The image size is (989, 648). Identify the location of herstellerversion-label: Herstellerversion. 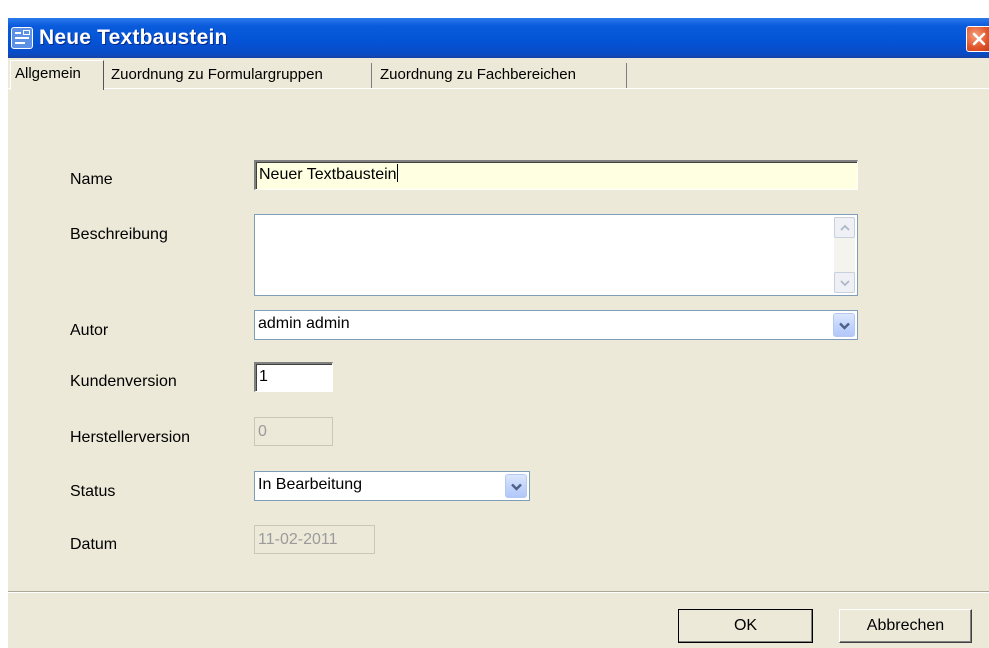
(130, 437).